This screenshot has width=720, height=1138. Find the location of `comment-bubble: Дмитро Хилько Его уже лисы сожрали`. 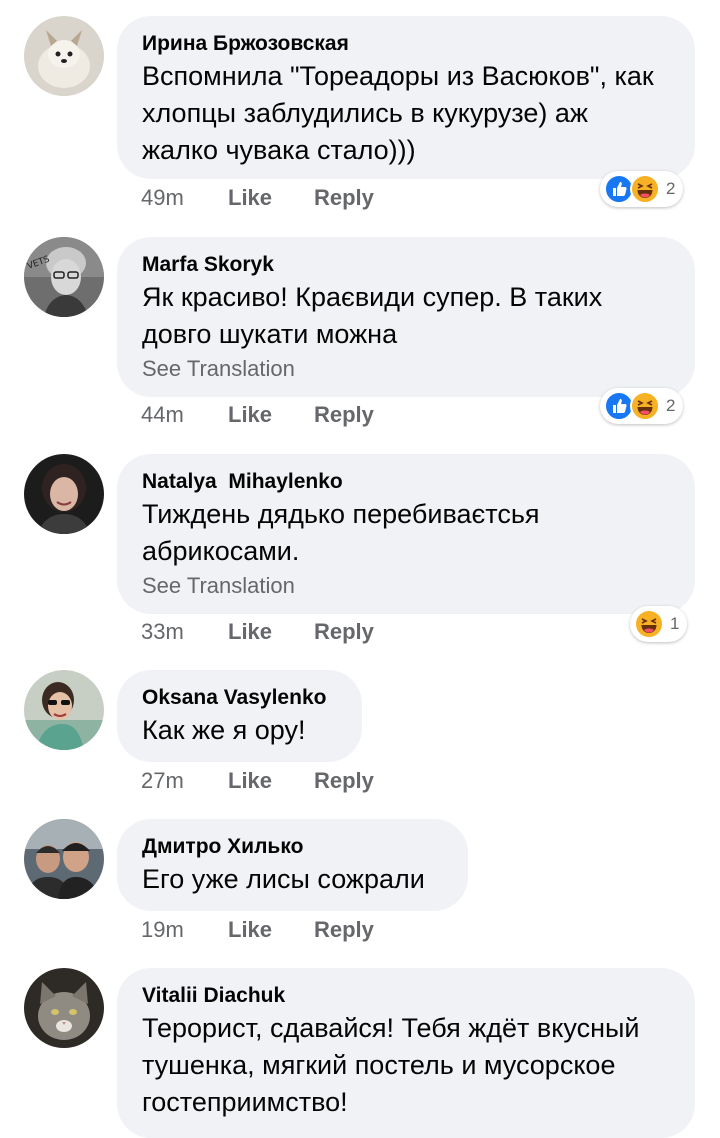

comment-bubble: Дмитро Хилько Его уже лисы сожрали is located at coordinates (292, 865).